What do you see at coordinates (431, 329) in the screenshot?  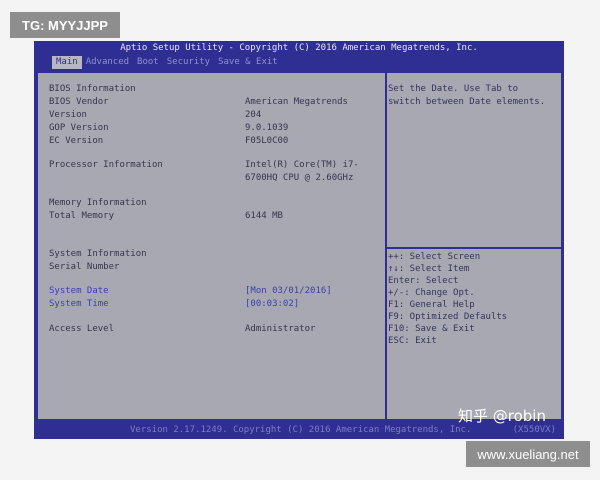 I see `key-help-save-exit: F10: Save & Exit` at bounding box center [431, 329].